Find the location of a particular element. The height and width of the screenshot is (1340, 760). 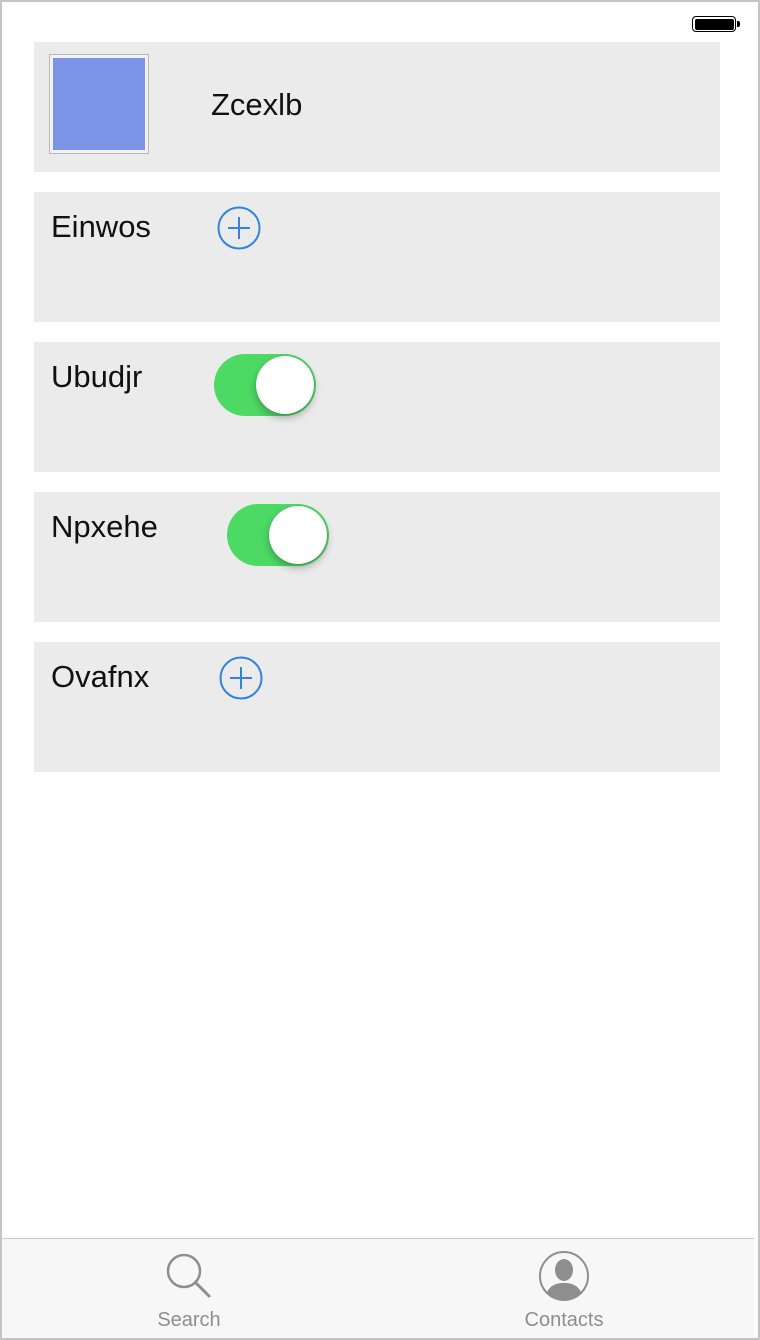

avatar-image is located at coordinates (99, 104).